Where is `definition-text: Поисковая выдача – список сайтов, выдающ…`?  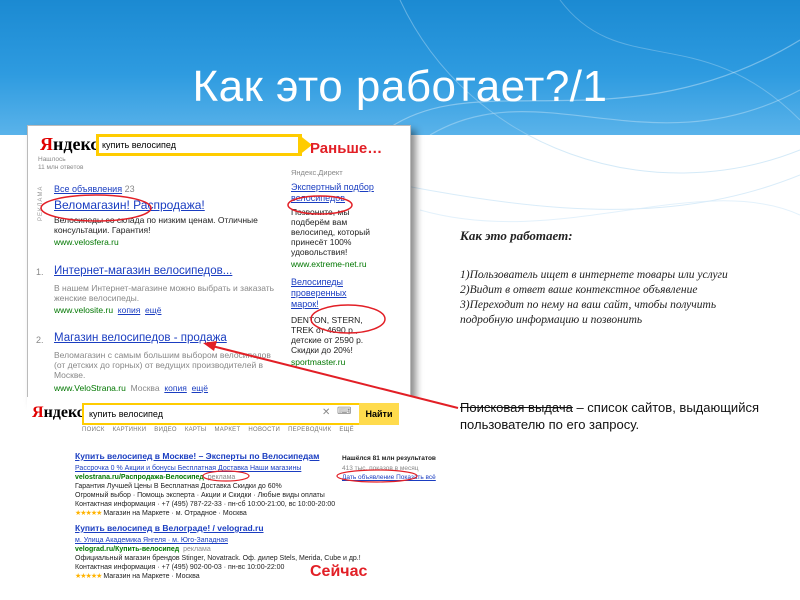 definition-text: Поисковая выдача – список сайтов, выдающ… is located at coordinates (609, 416).